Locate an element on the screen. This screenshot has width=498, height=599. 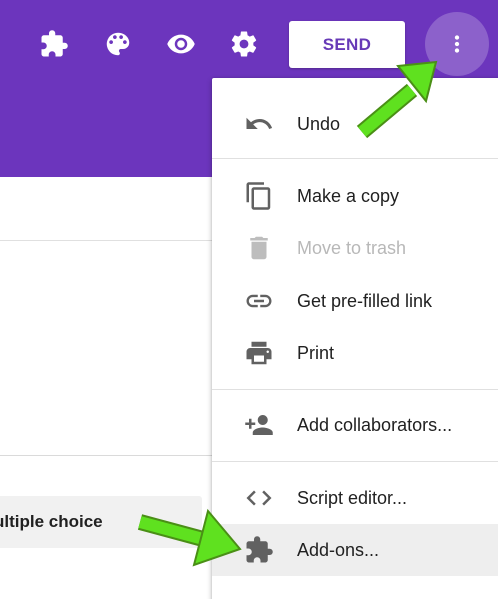
menu-item-print: Print is located at coordinates (355, 353).